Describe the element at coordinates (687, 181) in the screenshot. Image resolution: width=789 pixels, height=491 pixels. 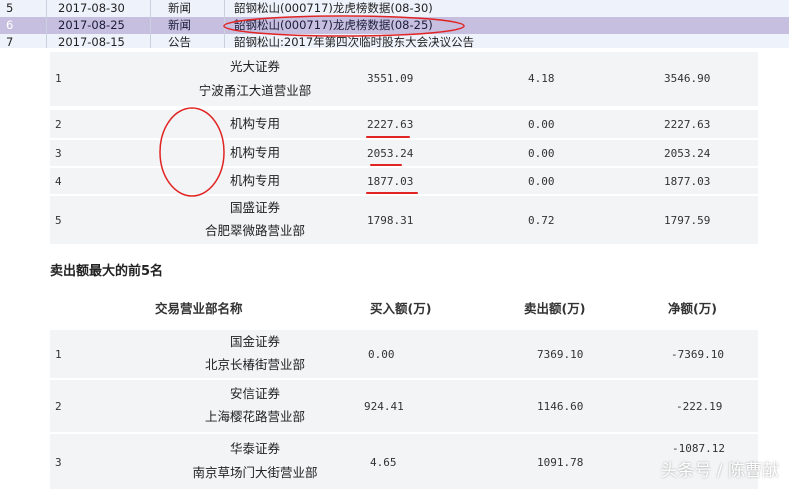
I see `net-amount: 1877.03` at that location.